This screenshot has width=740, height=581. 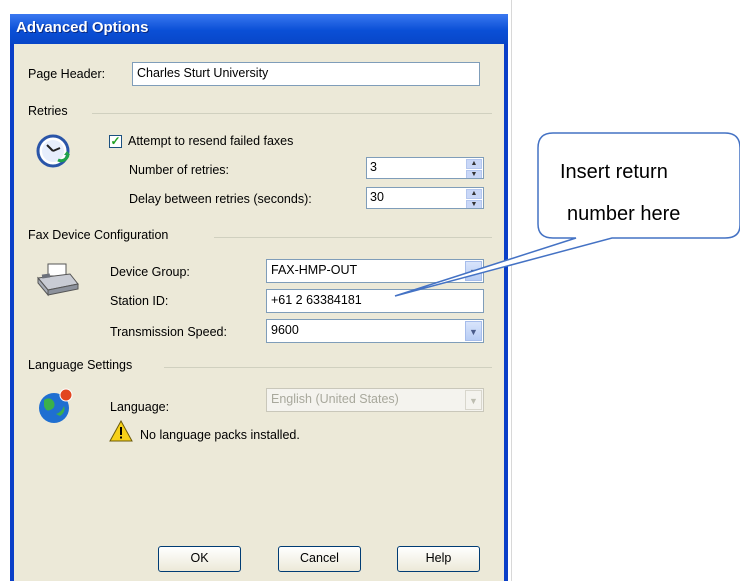 I want to click on callout-shape, so click(x=567, y=214).